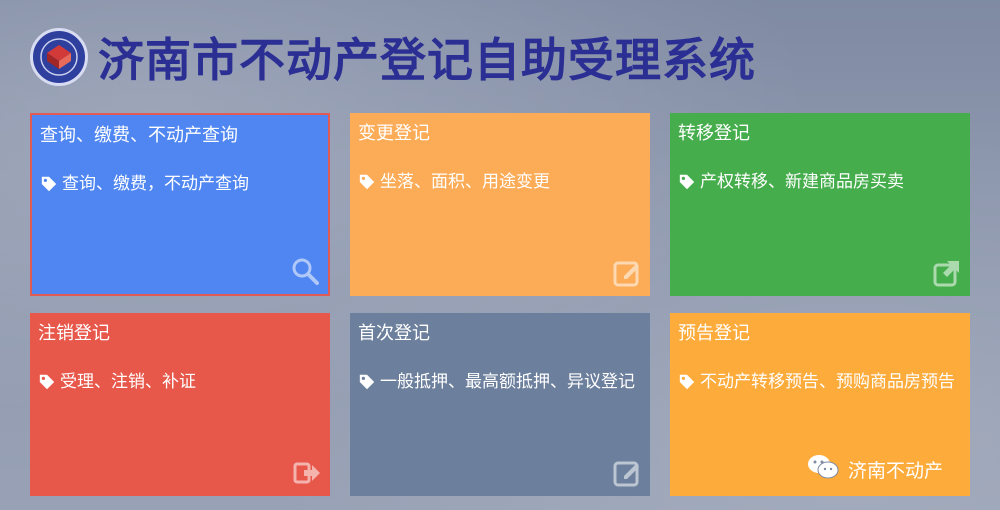 The height and width of the screenshot is (510, 1000). What do you see at coordinates (500, 204) in the screenshot?
I see `tile-change-registration: 变更登记 坐落、面积、用途变更` at bounding box center [500, 204].